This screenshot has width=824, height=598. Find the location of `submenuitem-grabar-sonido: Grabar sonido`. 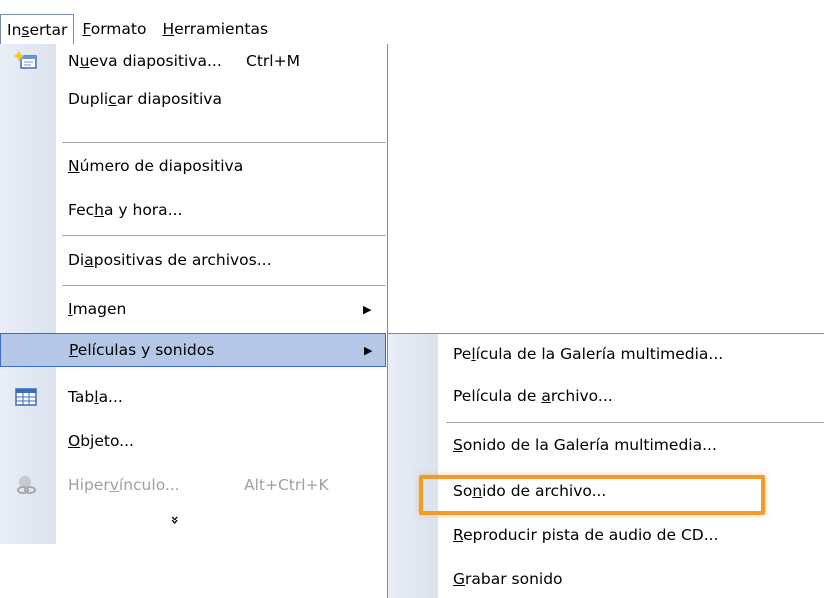

submenuitem-grabar-sonido: Grabar sonido is located at coordinates (606, 579).